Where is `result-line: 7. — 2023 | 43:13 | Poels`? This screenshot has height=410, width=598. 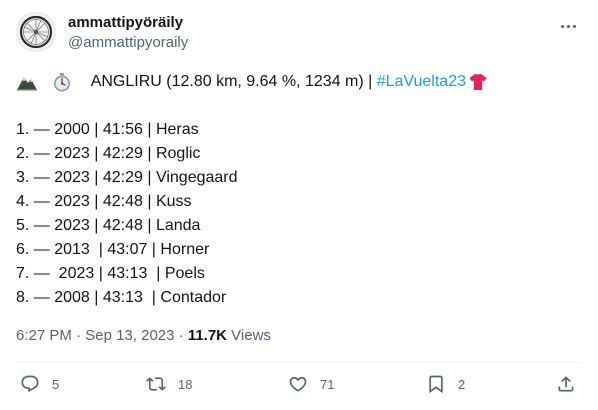
result-line: 7. — 2023 | 43:13 | Poels is located at coordinates (110, 273).